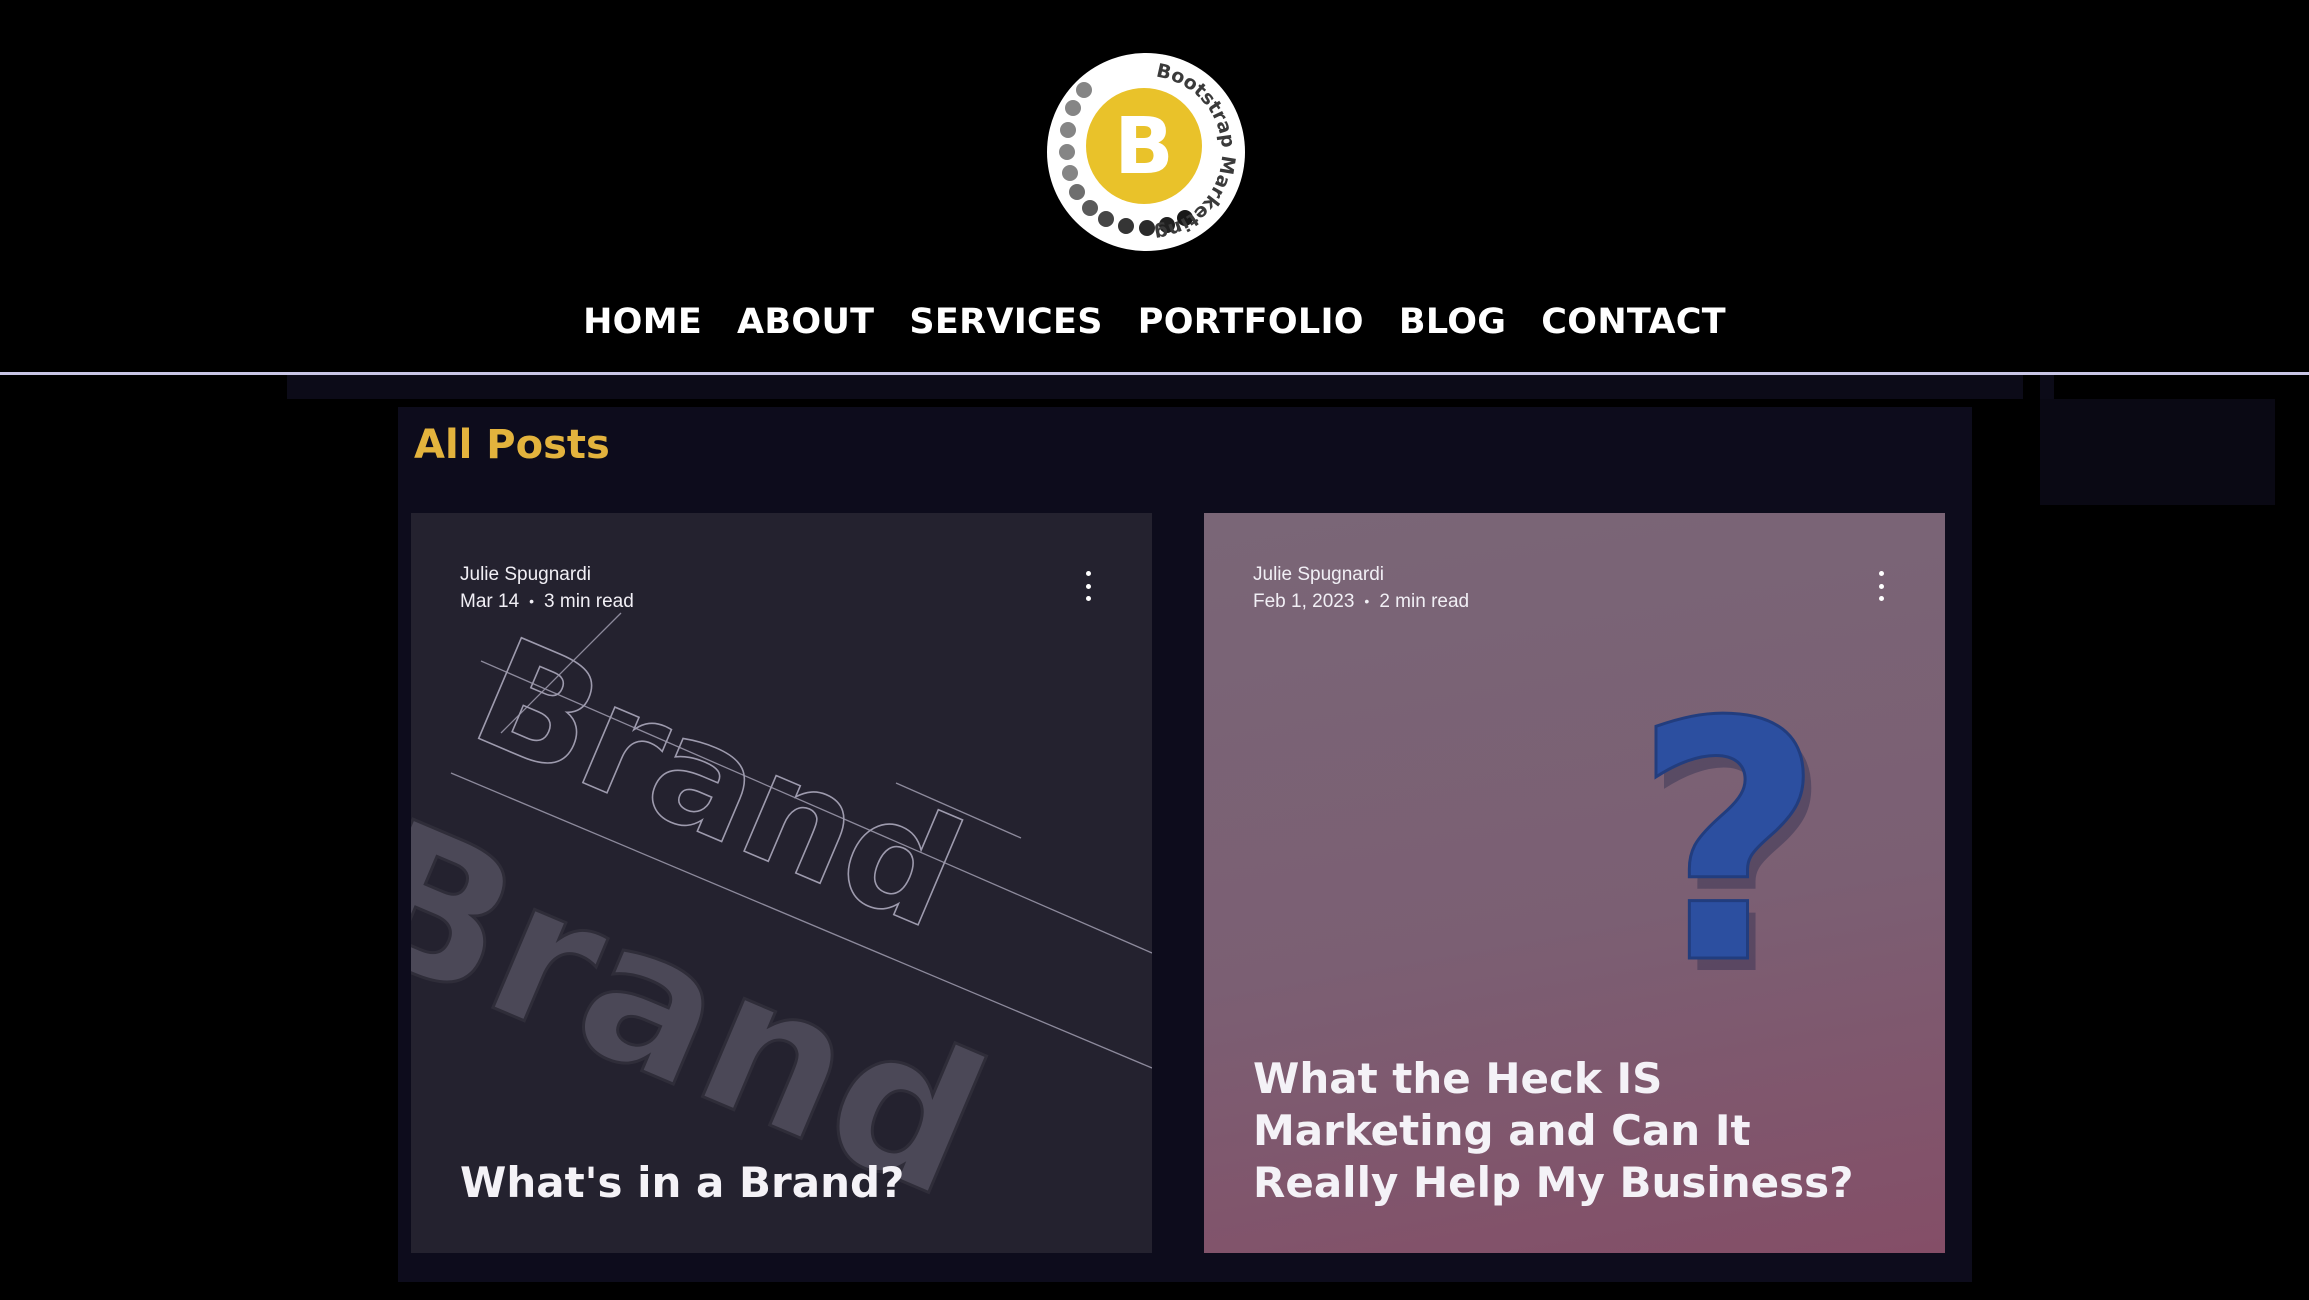 The width and height of the screenshot is (2309, 1300). I want to click on bootstrap-marketing-logo: B Bootstrap Marketing, so click(1146, 152).